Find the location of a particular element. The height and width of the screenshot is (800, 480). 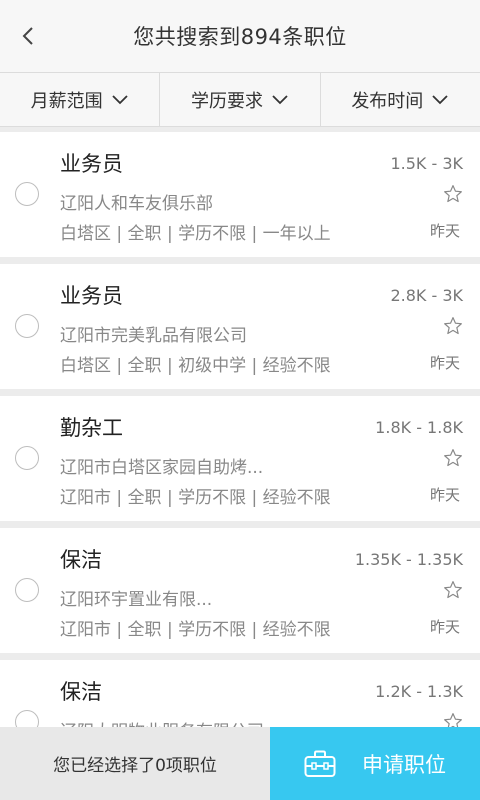

back-button is located at coordinates (28, 36).